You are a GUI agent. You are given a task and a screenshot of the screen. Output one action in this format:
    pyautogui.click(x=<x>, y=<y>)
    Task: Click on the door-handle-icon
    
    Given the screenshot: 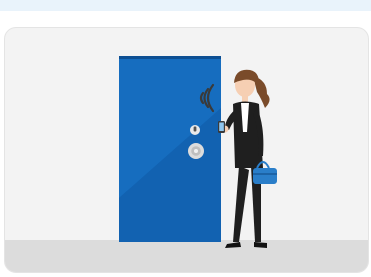 What is the action you would take?
    pyautogui.click(x=196, y=151)
    